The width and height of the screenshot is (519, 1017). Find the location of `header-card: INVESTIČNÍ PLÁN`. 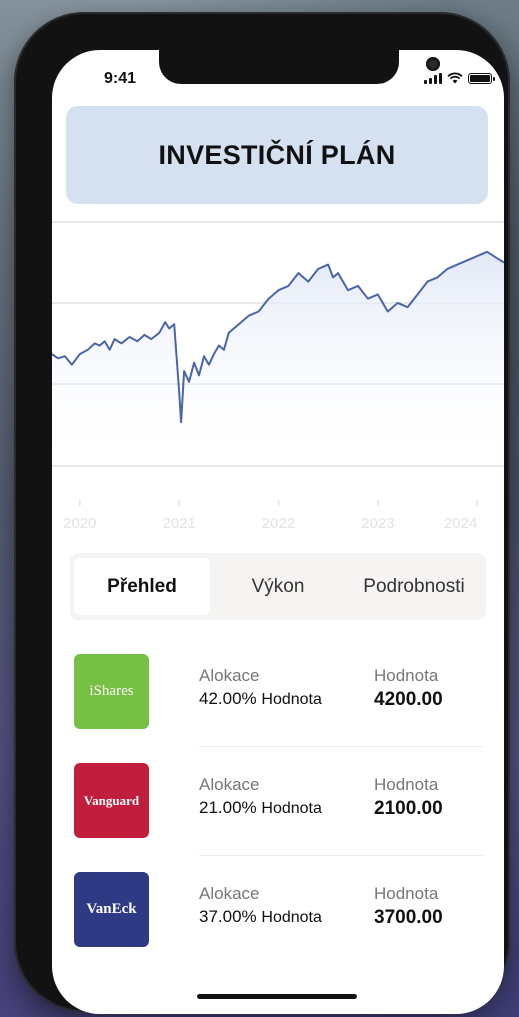

header-card: INVESTIČNÍ PLÁN is located at coordinates (277, 155).